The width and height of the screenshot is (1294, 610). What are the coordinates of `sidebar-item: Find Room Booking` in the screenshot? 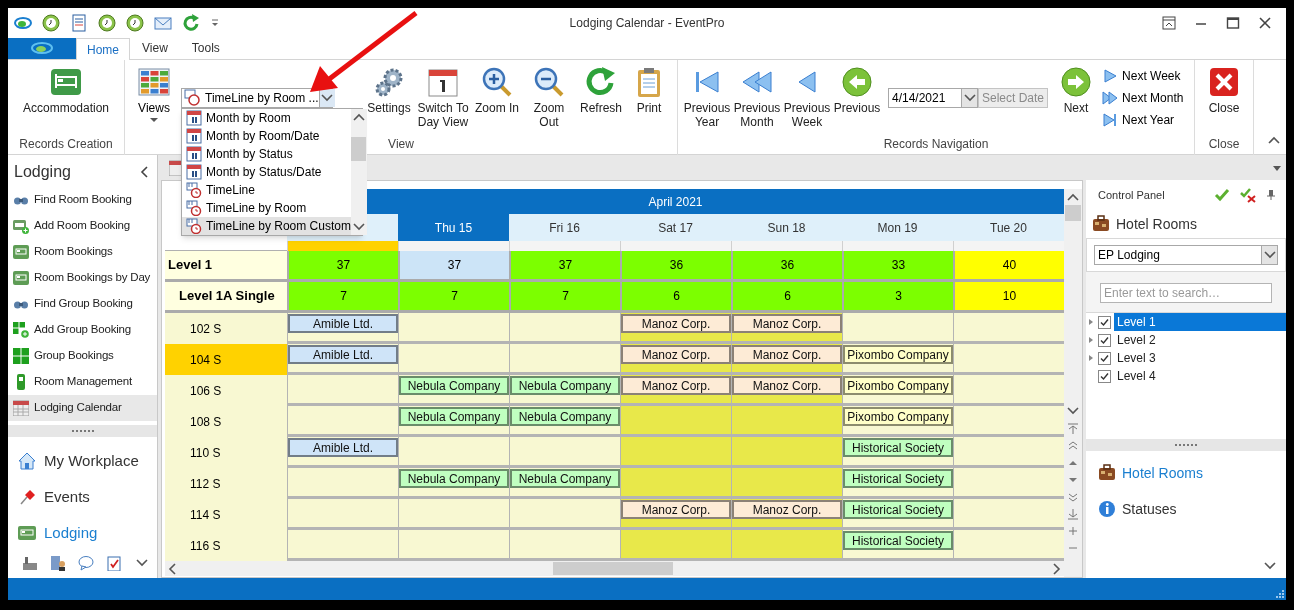 It's located at (82, 200).